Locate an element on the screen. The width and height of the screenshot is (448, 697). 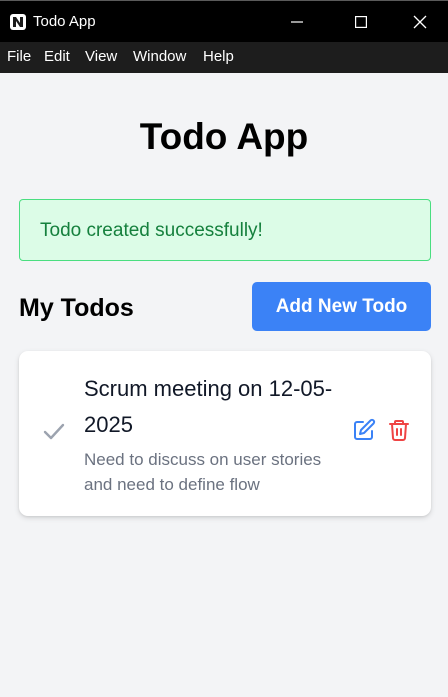
minimize-icon is located at coordinates (297, 22).